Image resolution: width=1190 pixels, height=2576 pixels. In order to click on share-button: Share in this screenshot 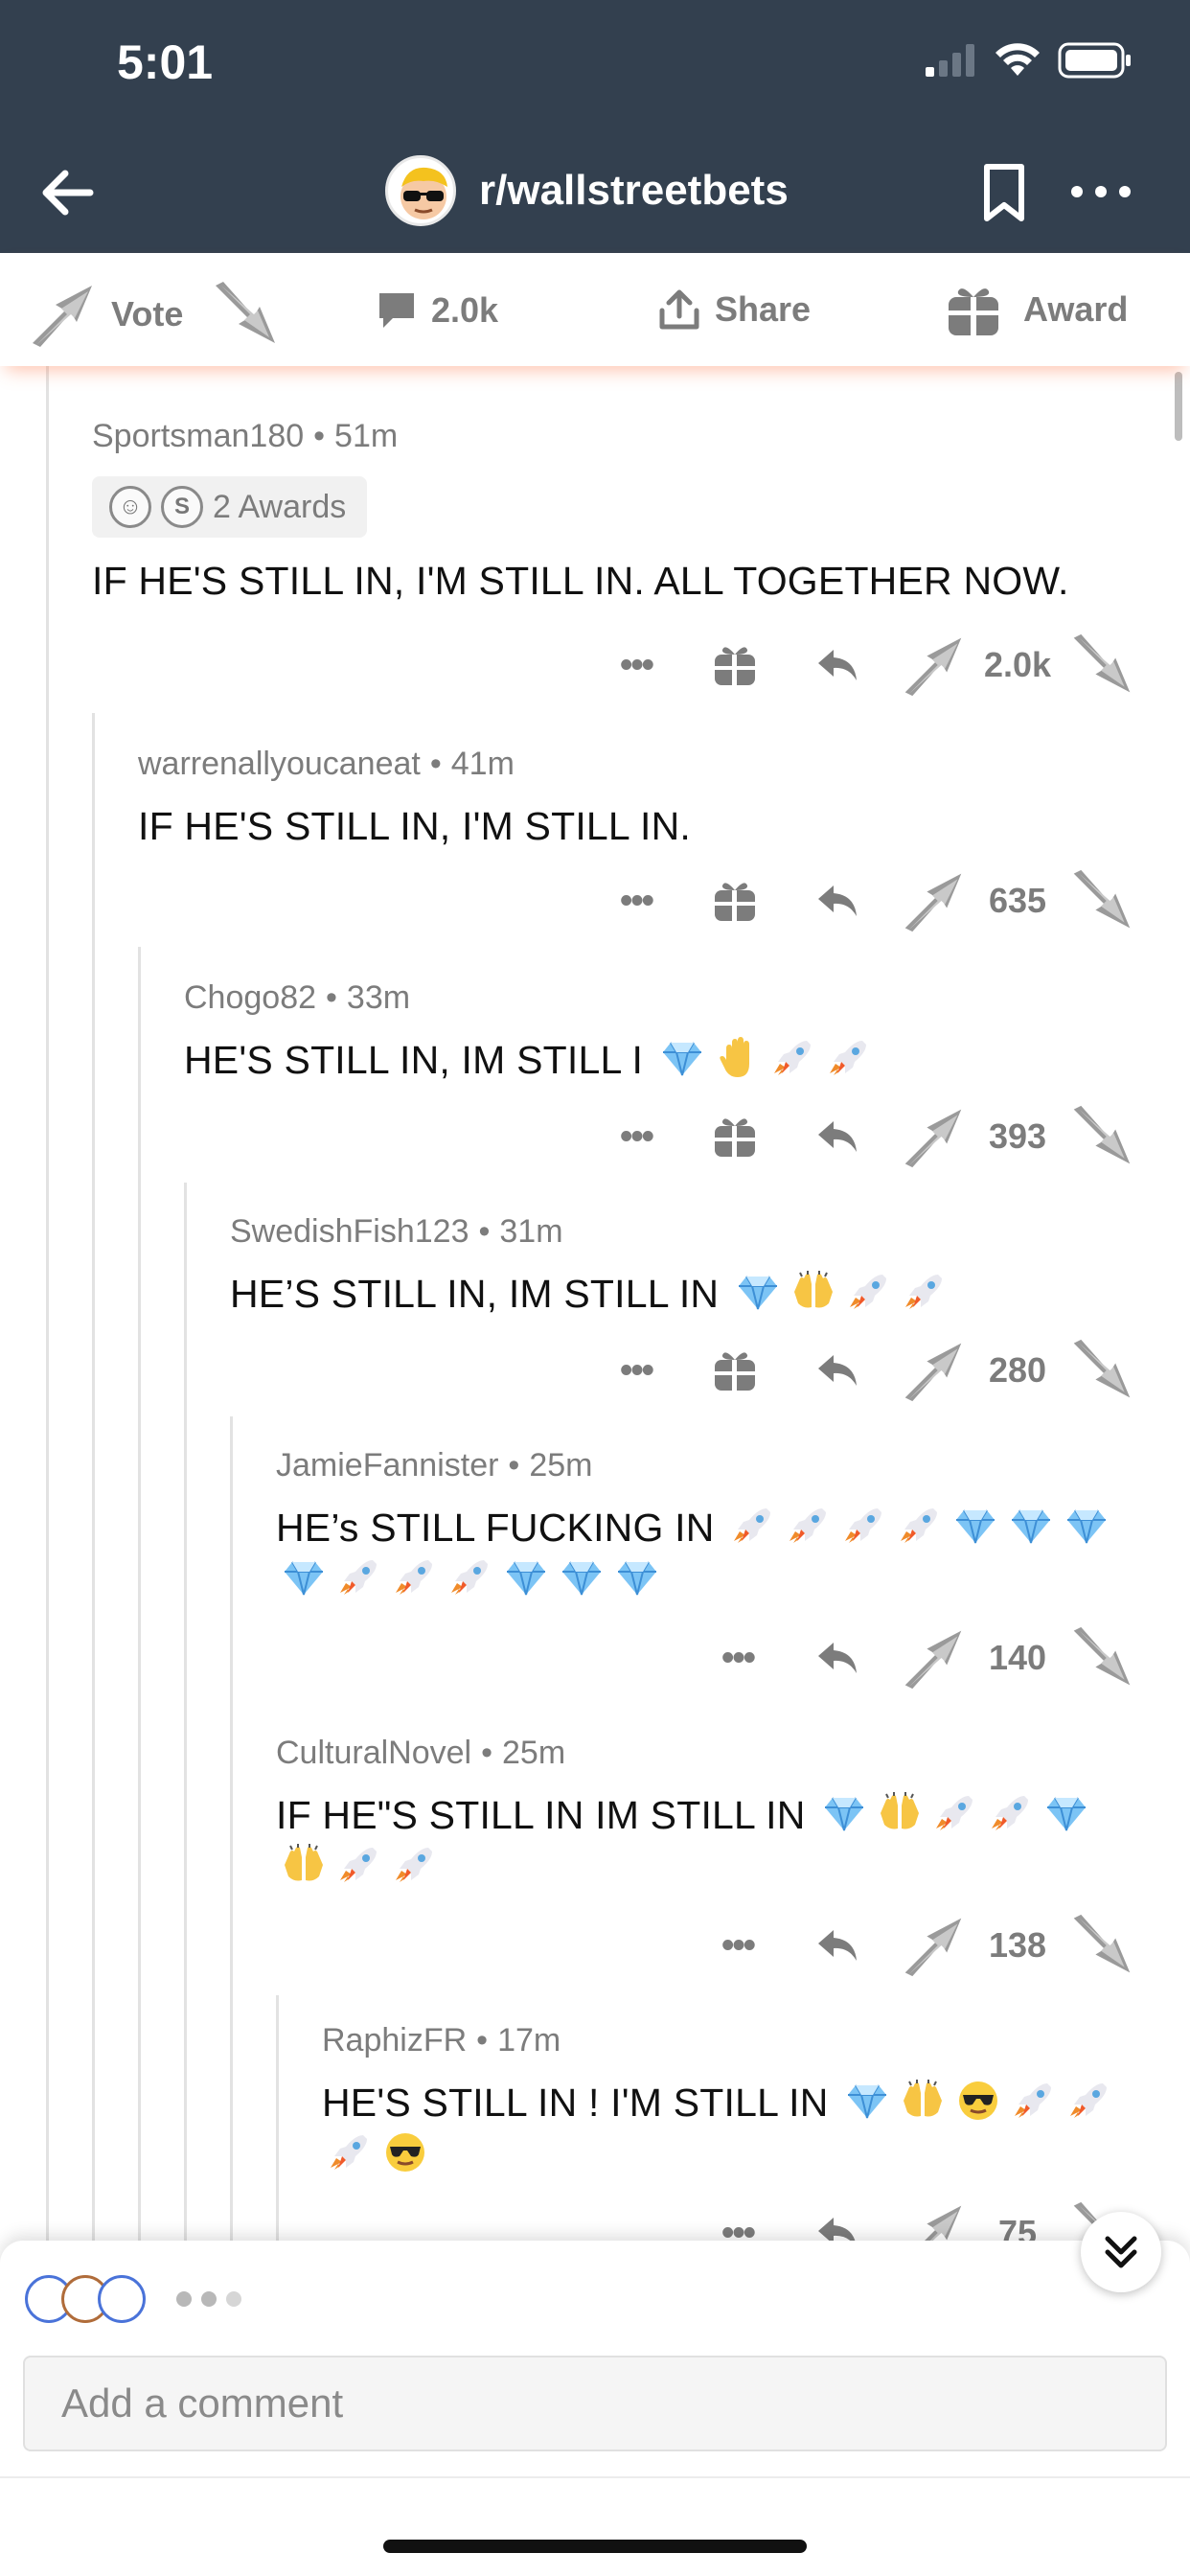, I will do `click(734, 310)`.